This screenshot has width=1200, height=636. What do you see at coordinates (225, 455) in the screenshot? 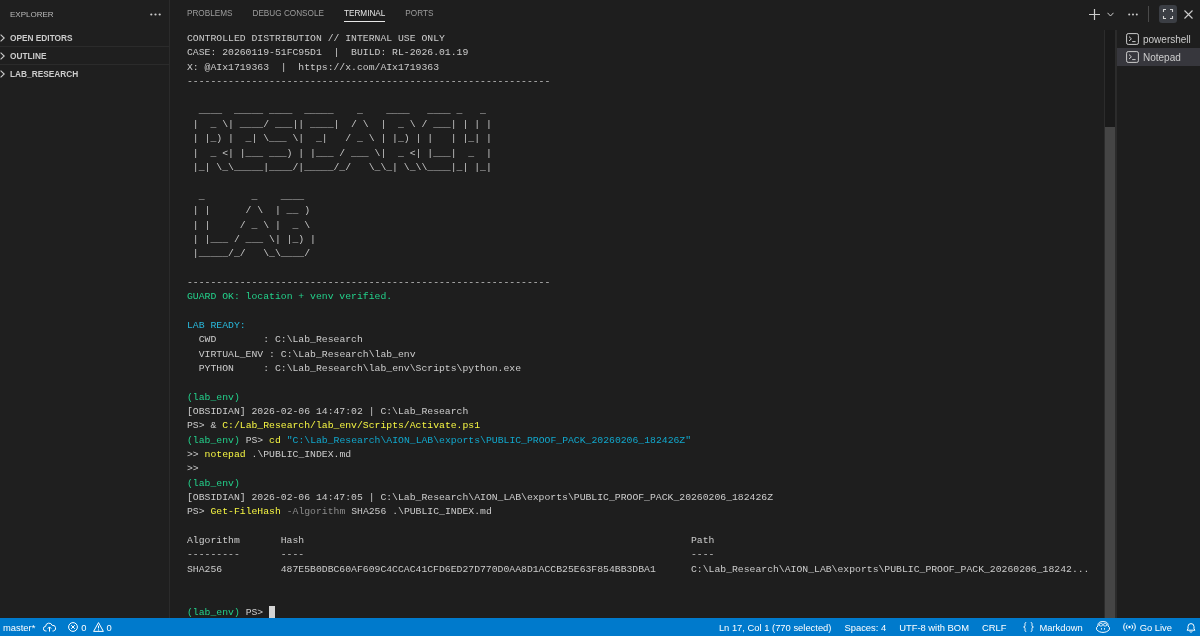
I see `command-text: notepad` at bounding box center [225, 455].